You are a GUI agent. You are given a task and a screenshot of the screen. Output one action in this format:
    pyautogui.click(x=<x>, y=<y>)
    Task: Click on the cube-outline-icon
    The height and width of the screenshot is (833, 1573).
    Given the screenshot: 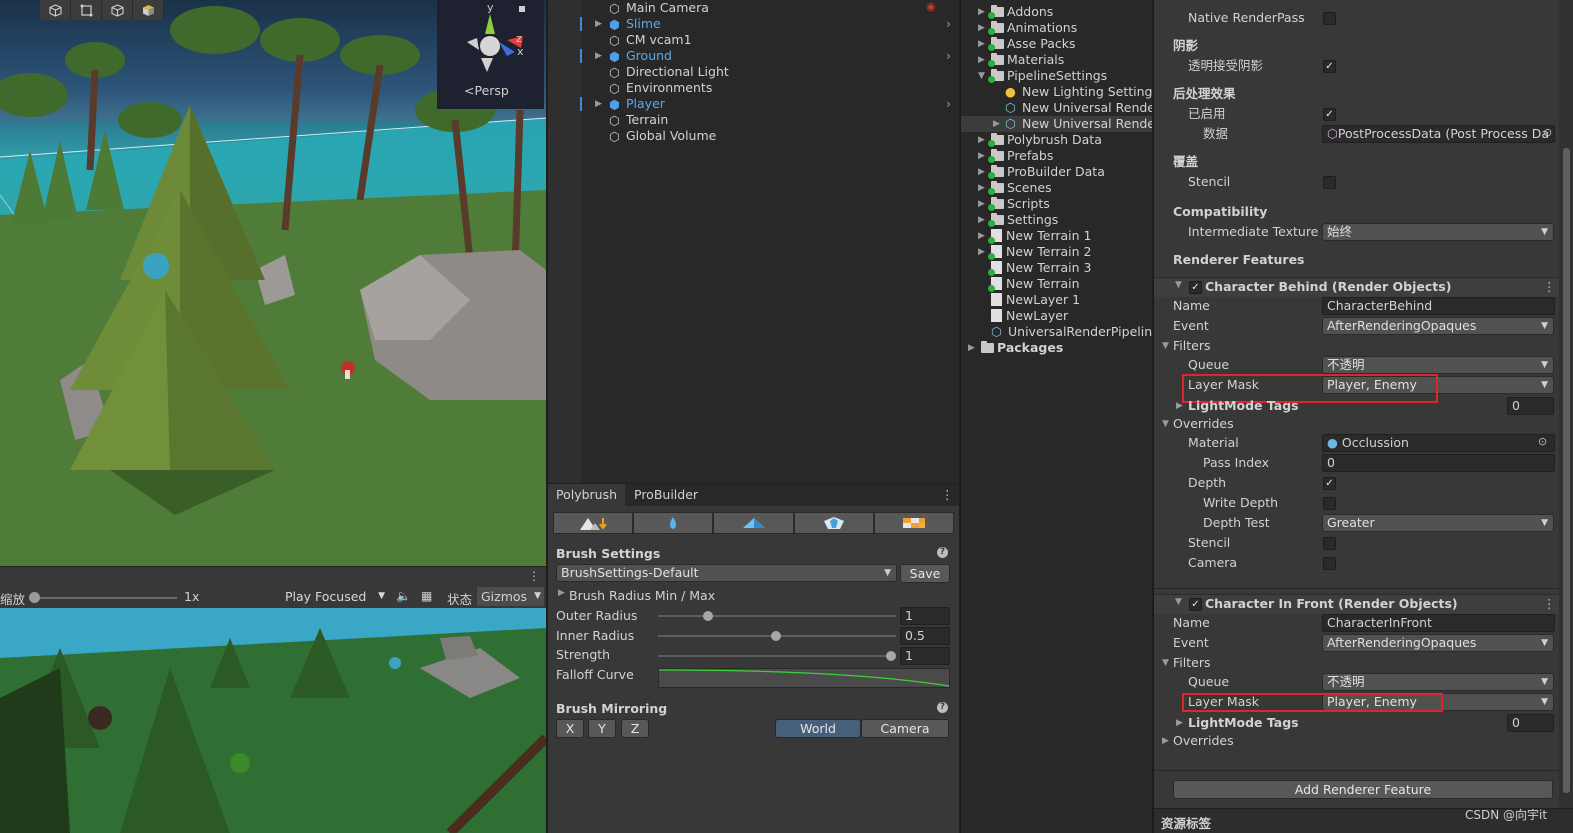 What is the action you would take?
    pyautogui.click(x=117, y=10)
    